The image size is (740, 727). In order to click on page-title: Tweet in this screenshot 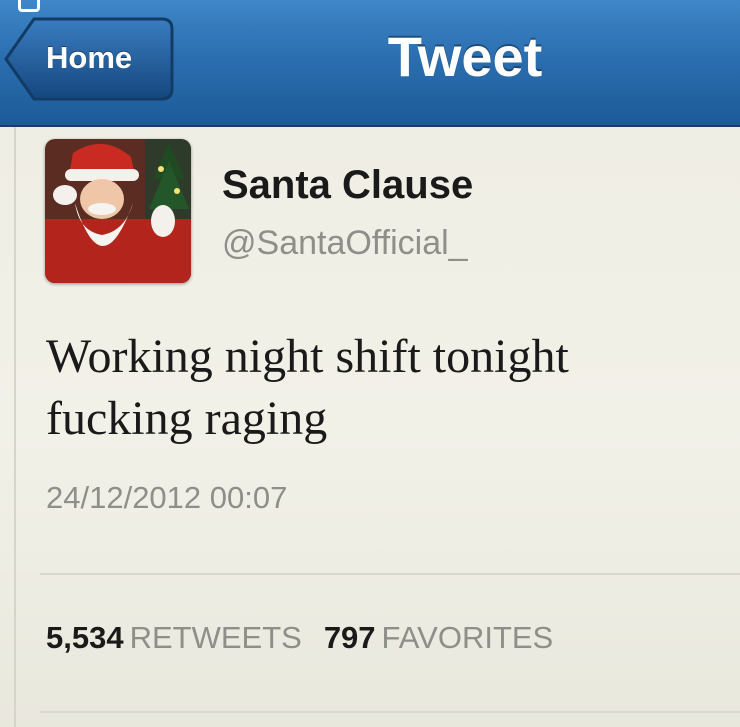, I will do `click(465, 56)`.